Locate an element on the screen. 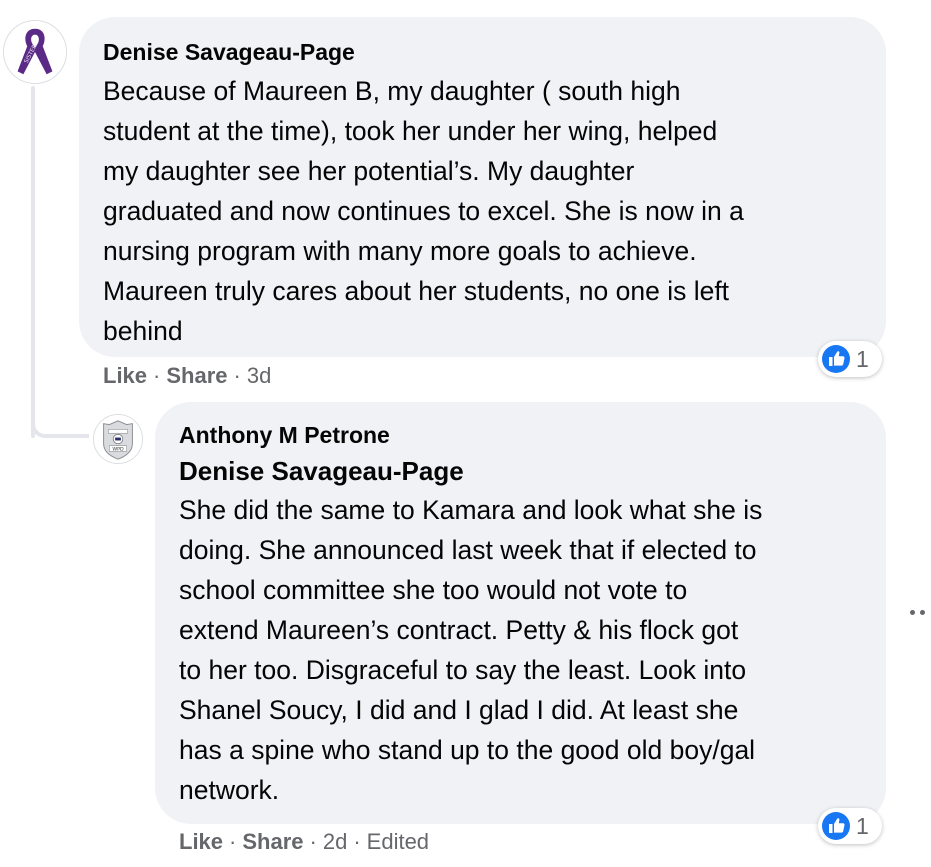 Image resolution: width=931 pixels, height=867 pixels. avatar: WPD is located at coordinates (118, 439).